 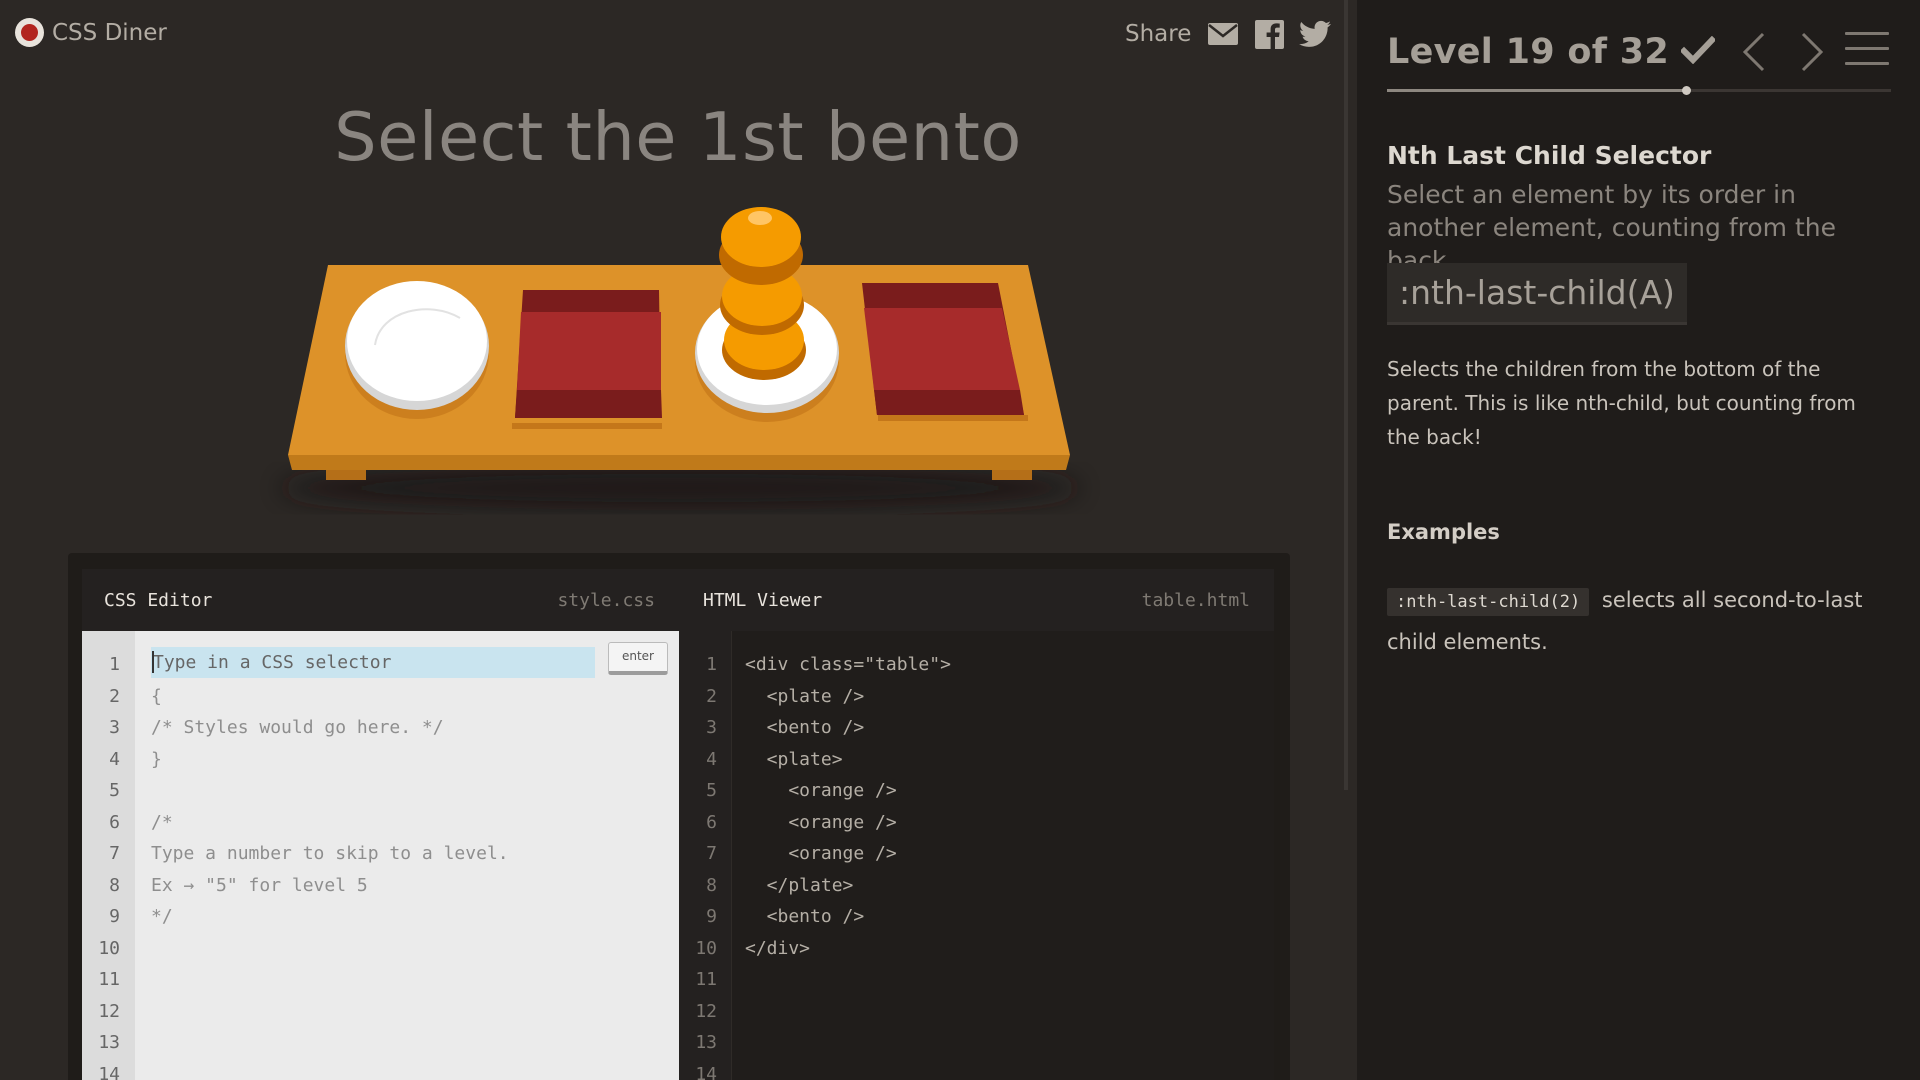 I want to click on html-viewer-header: HTML Viewer table.html, so click(x=976, y=600).